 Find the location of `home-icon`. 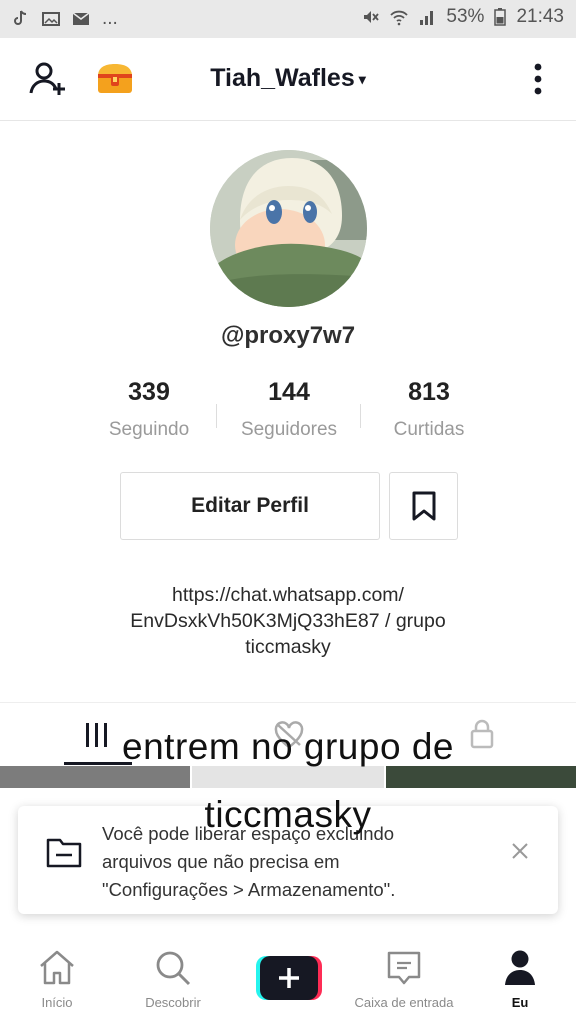

home-icon is located at coordinates (57, 967).